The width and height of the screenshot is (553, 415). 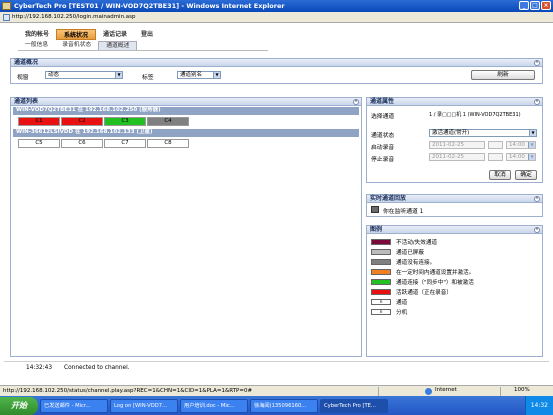 What do you see at coordinates (39, 367) in the screenshot?
I see `status-time: 14:32:43` at bounding box center [39, 367].